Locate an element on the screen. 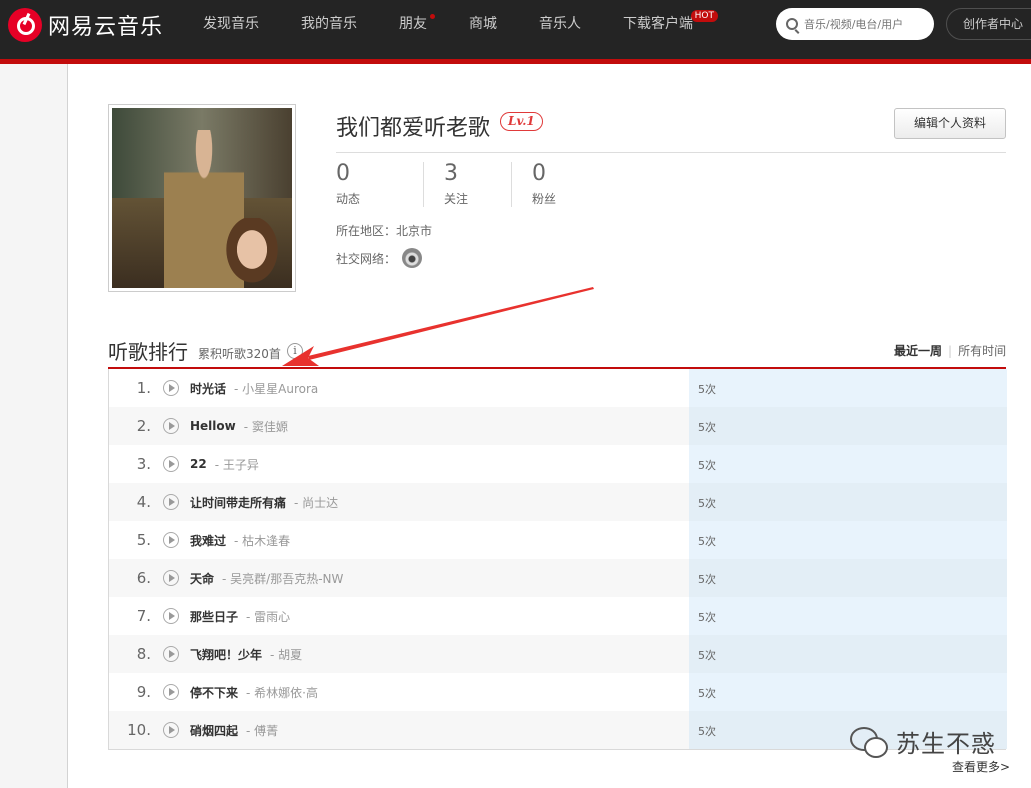 This screenshot has width=1031, height=788. nav-item-download-client: 下载客户端 HOT is located at coordinates (660, 25).